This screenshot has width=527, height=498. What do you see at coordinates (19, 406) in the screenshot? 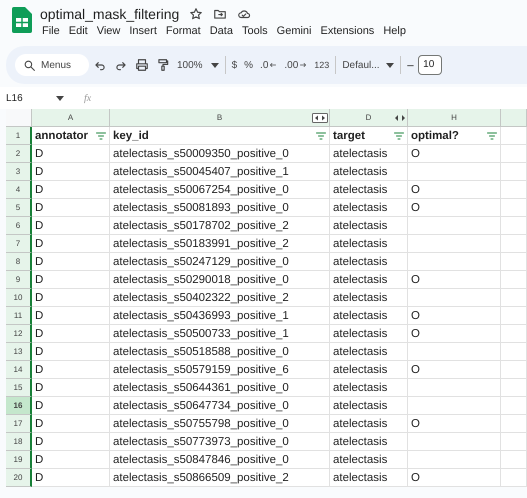
I see `row-number: 16` at bounding box center [19, 406].